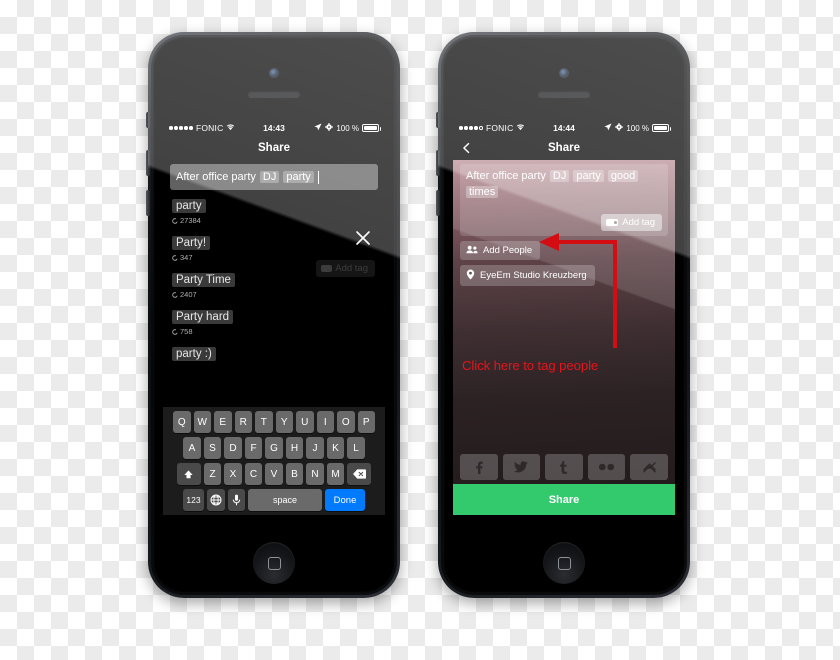 This screenshot has height=660, width=840. What do you see at coordinates (482, 192) in the screenshot?
I see `tag-chip: times` at bounding box center [482, 192].